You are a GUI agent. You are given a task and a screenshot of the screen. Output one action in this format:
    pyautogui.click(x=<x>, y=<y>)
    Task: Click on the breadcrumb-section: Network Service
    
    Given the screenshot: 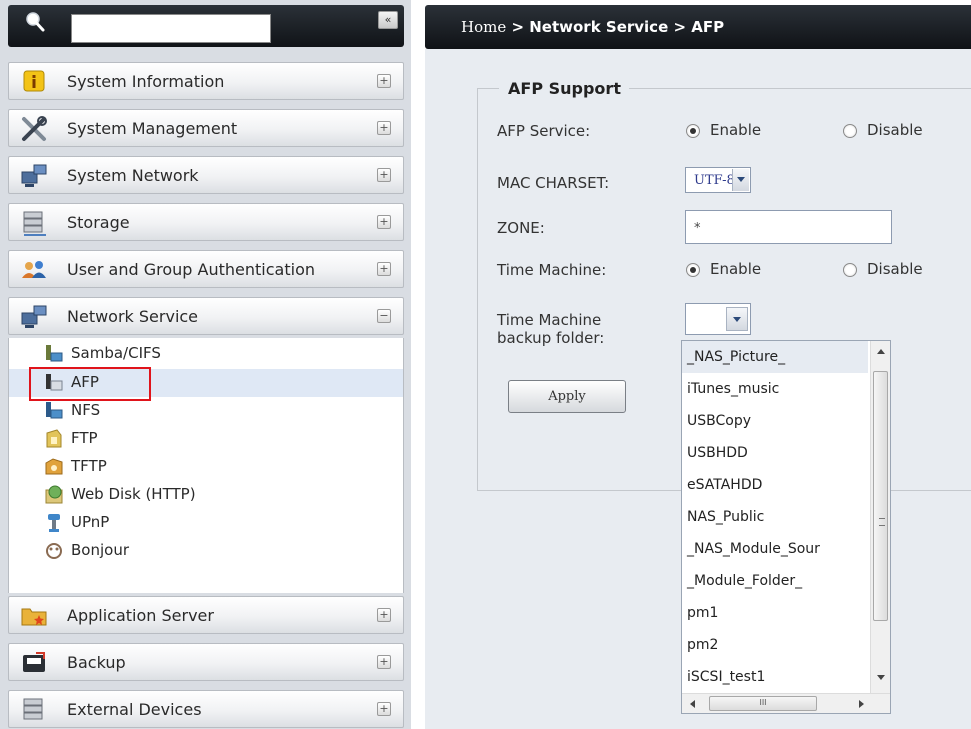 What is the action you would take?
    pyautogui.click(x=598, y=27)
    